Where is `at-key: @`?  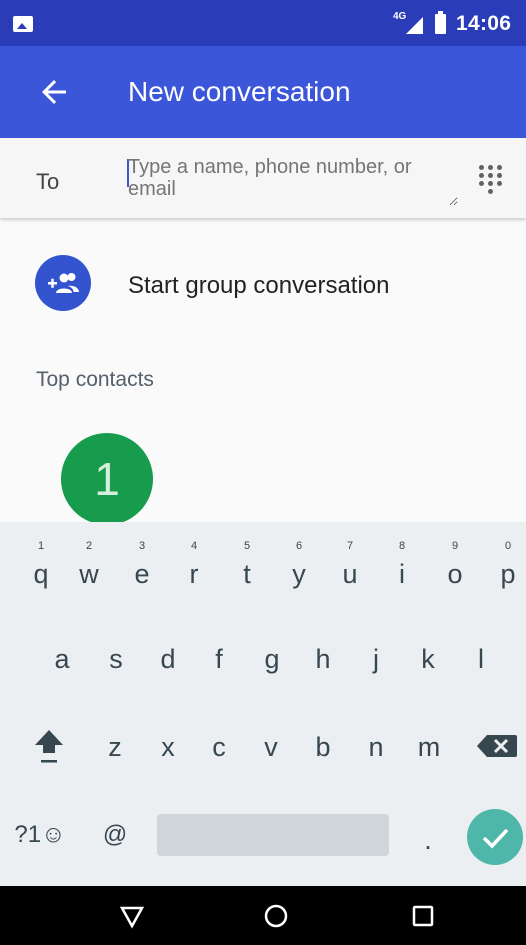 at-key: @ is located at coordinates (115, 835).